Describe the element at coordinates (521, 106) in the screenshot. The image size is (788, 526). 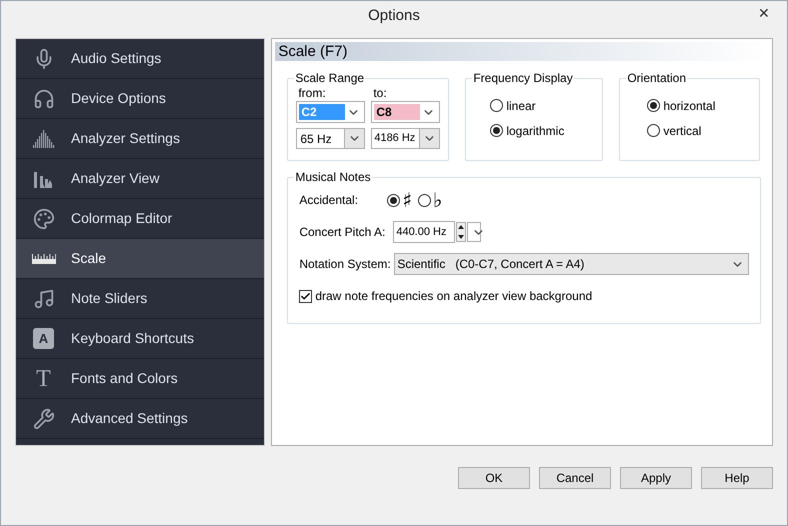
I see `radio-label: linear` at that location.